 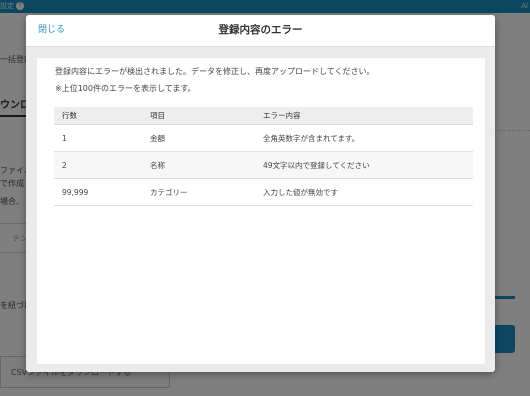 What do you see at coordinates (98, 116) in the screenshot?
I see `column-header-row-number: 行数` at bounding box center [98, 116].